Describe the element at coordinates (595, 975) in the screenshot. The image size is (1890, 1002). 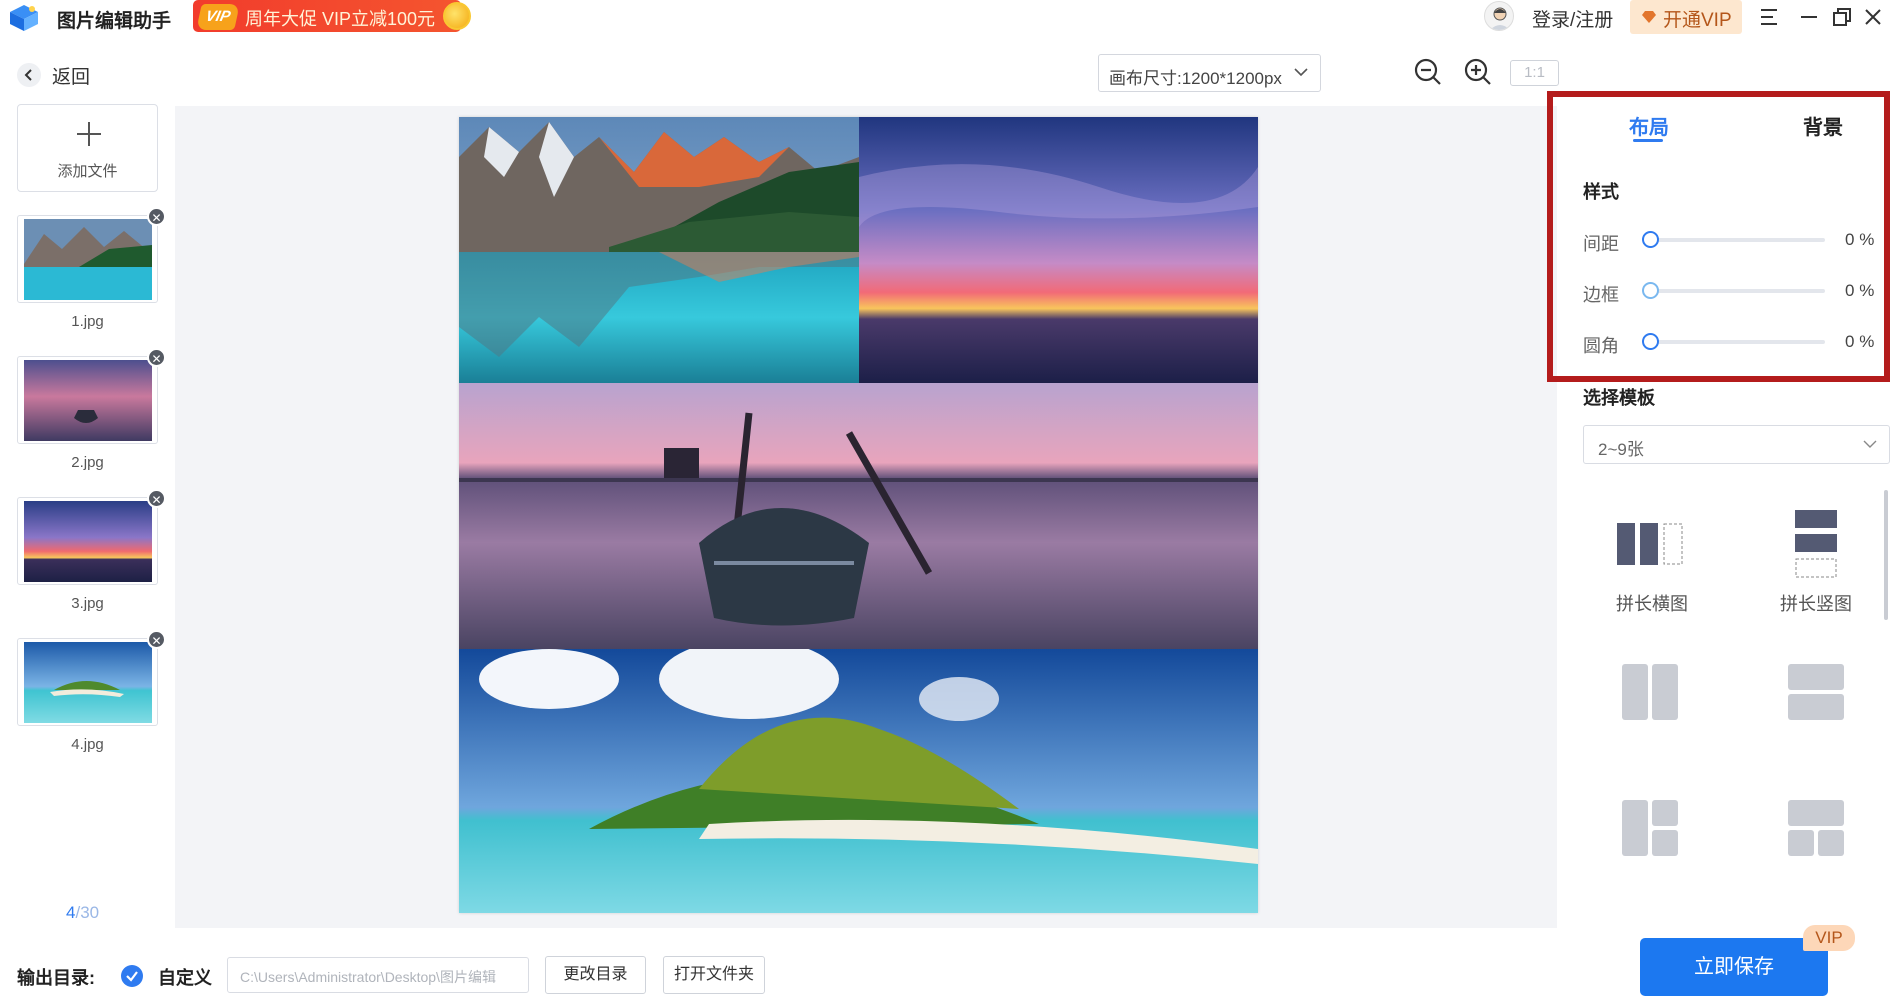
I see `change-dir-button: 更改目录` at that location.